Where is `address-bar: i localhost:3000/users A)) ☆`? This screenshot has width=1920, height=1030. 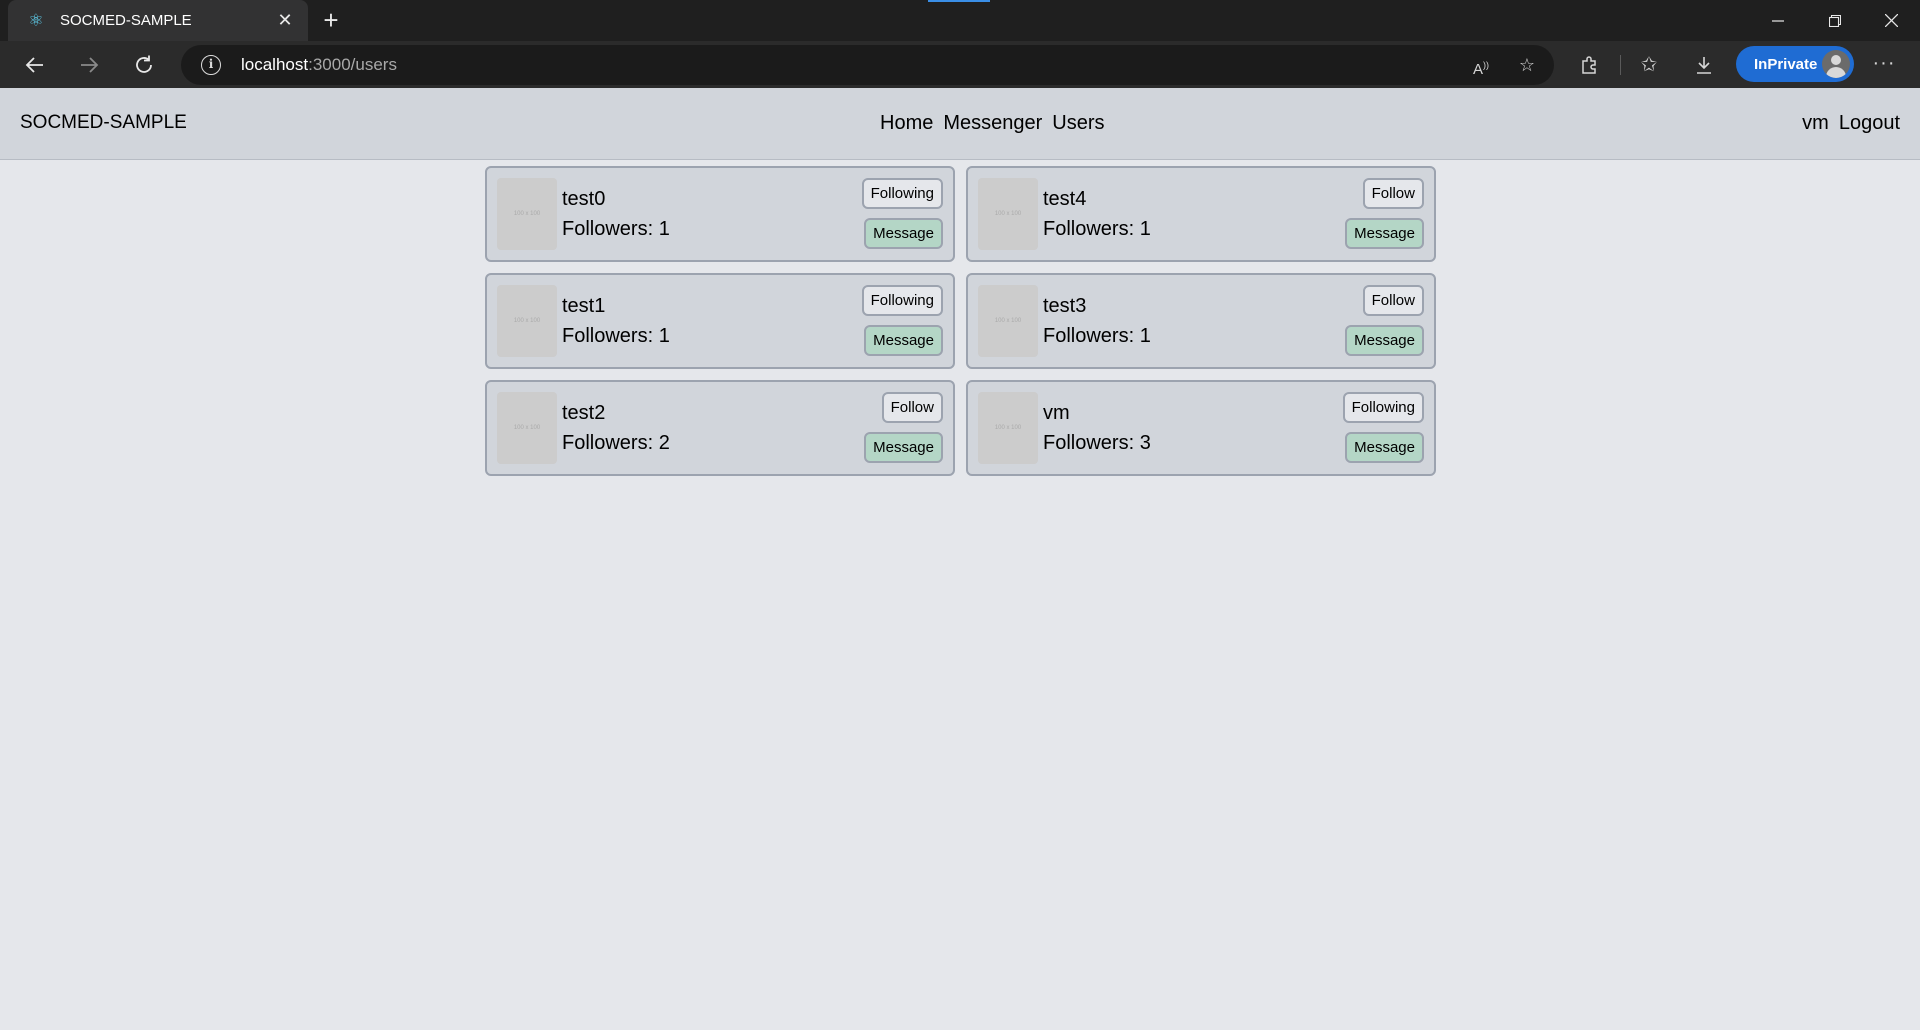
address-bar: i localhost:3000/users A)) ☆ is located at coordinates (867, 65).